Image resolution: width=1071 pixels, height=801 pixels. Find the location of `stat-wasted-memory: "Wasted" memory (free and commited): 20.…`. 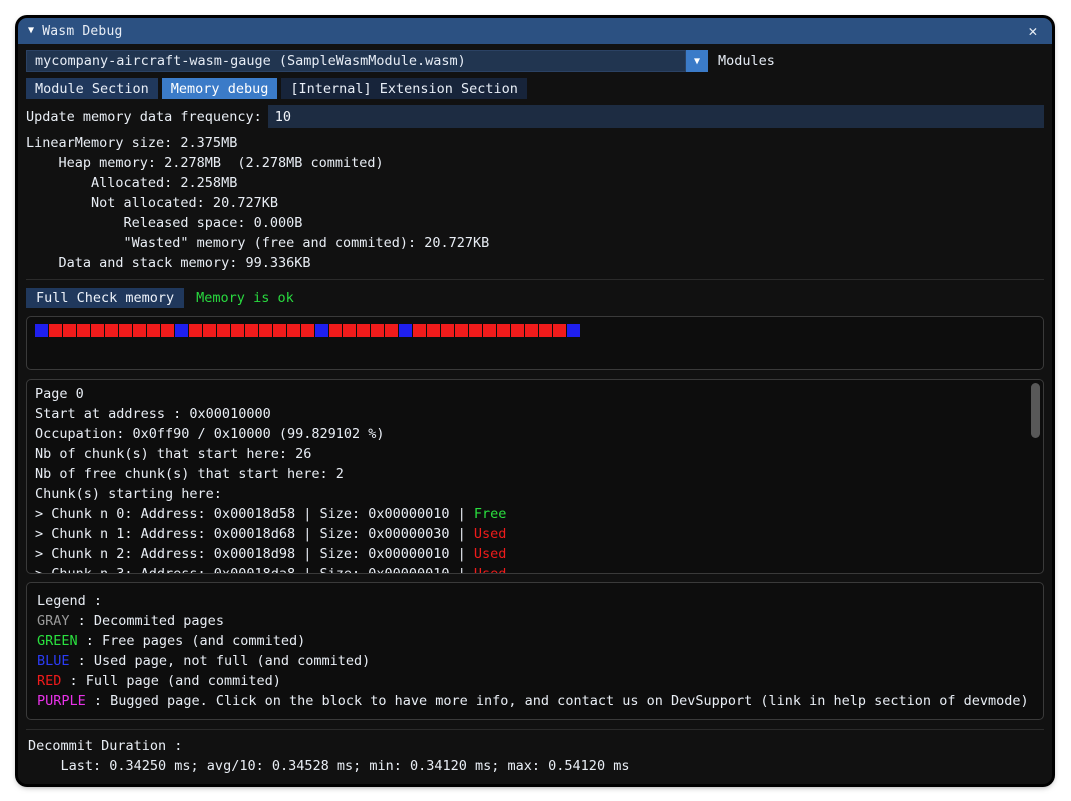

stat-wasted-memory: "Wasted" memory (free and commited): 20.… is located at coordinates (258, 243).